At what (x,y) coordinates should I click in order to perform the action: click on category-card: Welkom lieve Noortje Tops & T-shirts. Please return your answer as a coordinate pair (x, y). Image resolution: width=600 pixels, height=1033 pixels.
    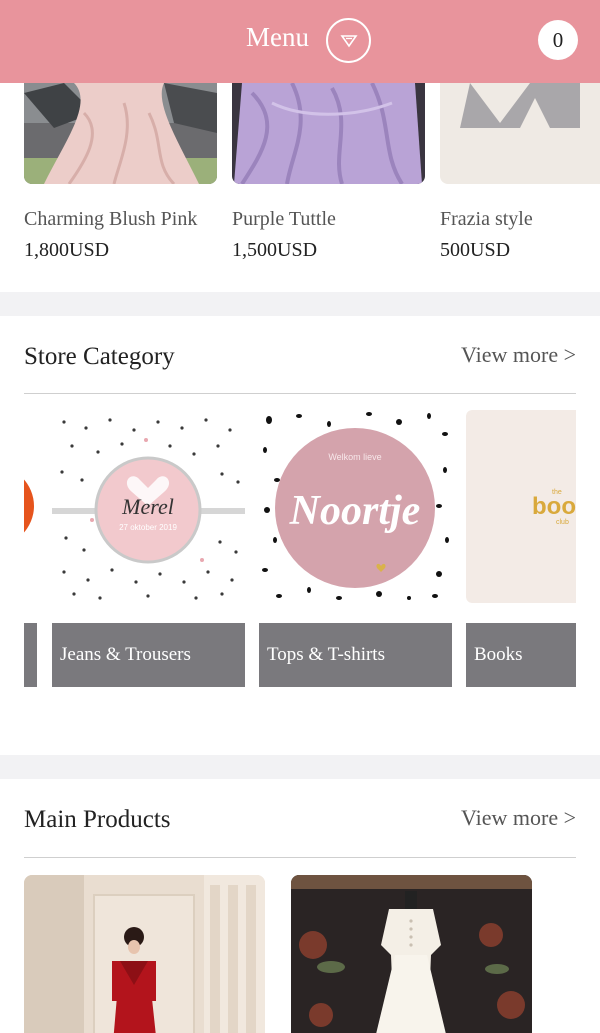
    Looking at the image, I should click on (355, 548).